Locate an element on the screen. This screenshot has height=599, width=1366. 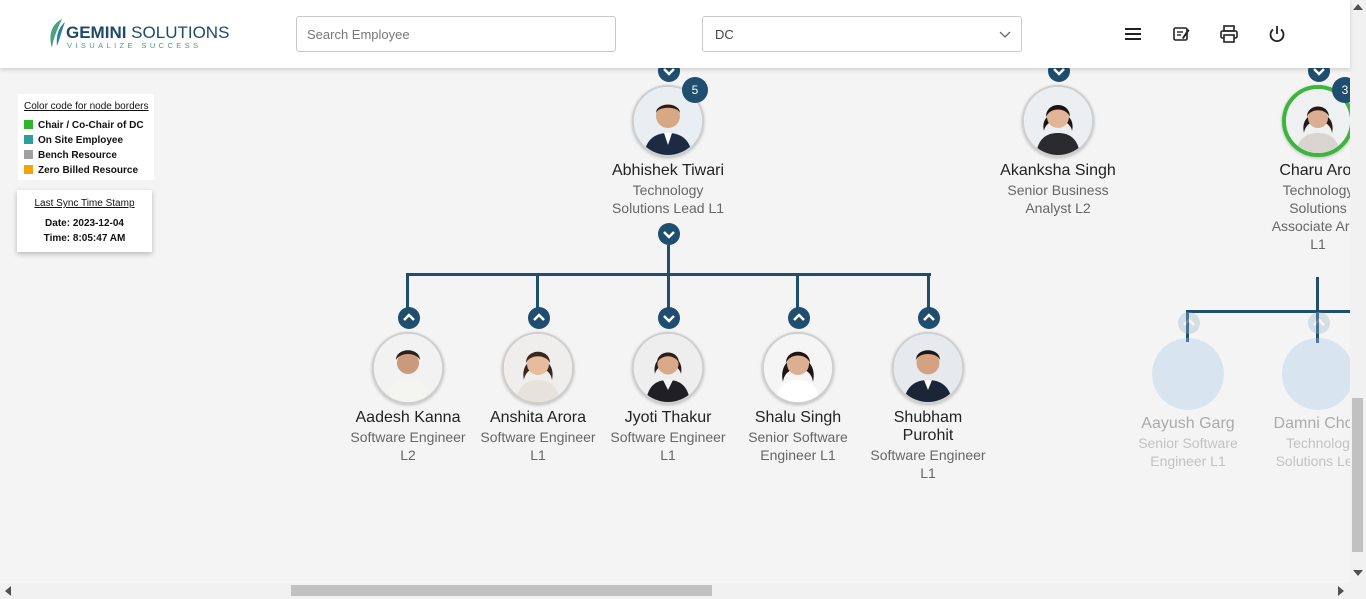
scroll-up-arrow-icon is located at coordinates (1358, 7).